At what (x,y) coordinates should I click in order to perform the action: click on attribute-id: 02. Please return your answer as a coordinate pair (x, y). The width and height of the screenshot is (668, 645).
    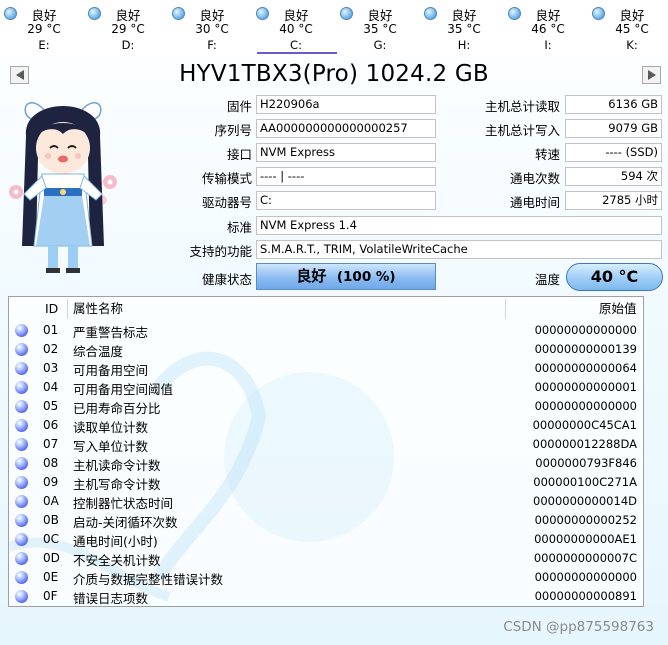
    Looking at the image, I should click on (51, 349).